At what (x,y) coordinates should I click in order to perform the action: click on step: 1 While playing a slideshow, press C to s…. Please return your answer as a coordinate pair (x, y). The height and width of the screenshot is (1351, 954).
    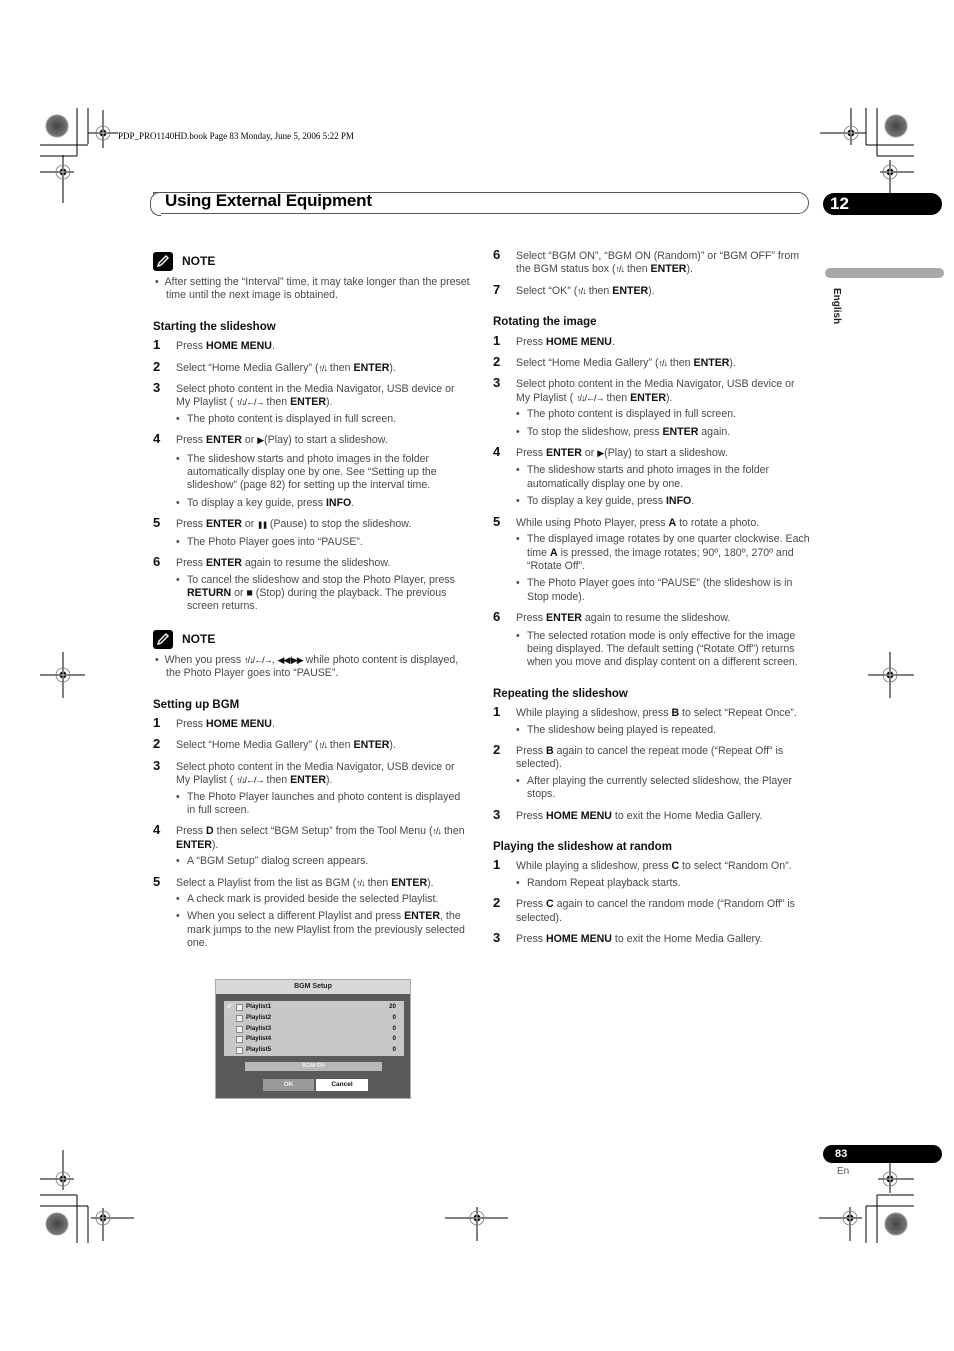
    Looking at the image, I should click on (642, 865).